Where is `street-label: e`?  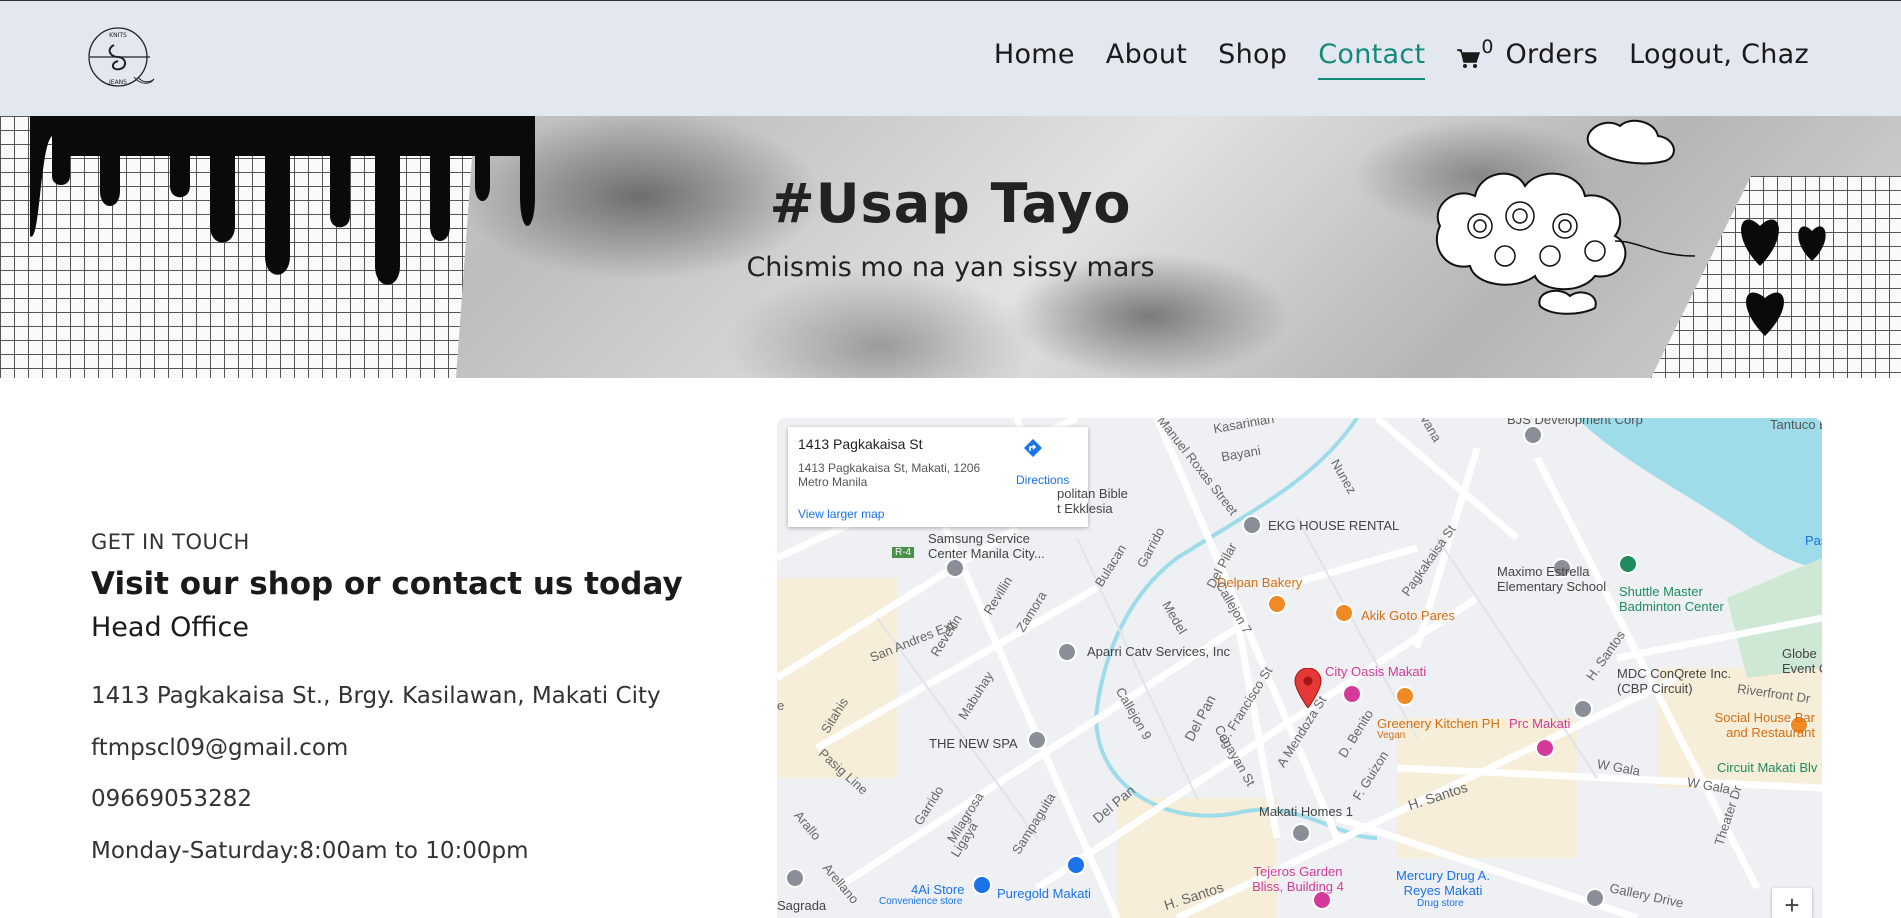 street-label: e is located at coordinates (781, 705).